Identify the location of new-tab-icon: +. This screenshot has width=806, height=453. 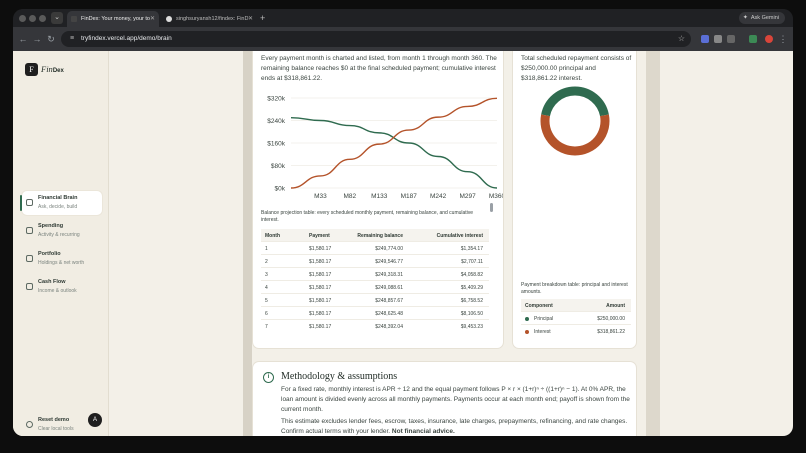
(262, 18).